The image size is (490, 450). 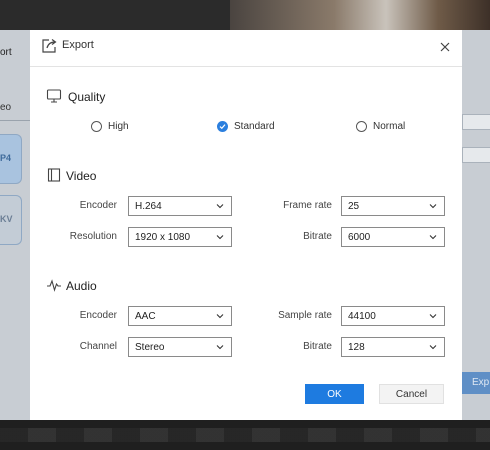 What do you see at coordinates (411, 394) in the screenshot?
I see `cancel-button: Cancel` at bounding box center [411, 394].